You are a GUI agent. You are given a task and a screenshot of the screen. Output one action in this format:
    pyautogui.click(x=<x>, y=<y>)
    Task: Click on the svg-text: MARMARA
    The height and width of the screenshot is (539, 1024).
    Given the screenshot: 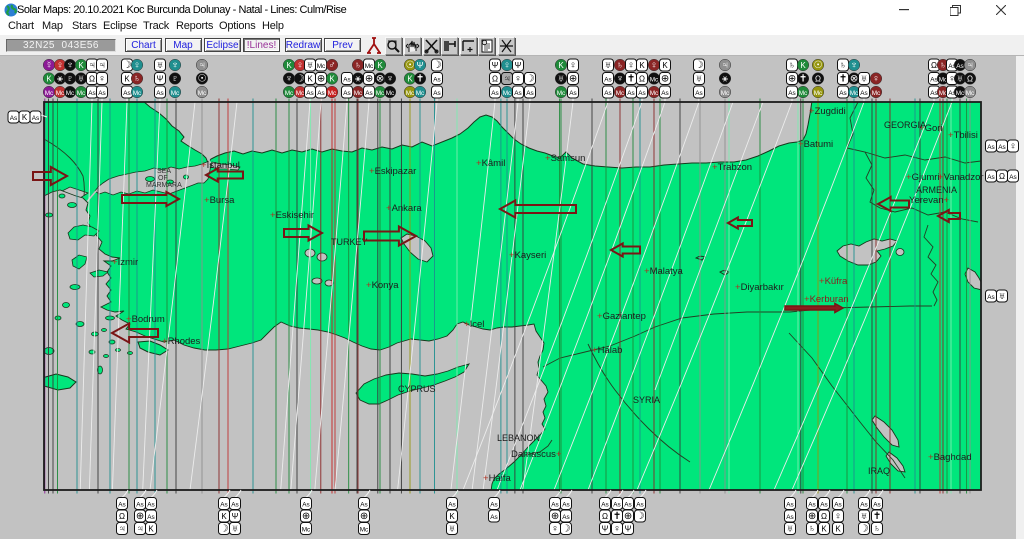 What is the action you would take?
    pyautogui.click(x=164, y=185)
    